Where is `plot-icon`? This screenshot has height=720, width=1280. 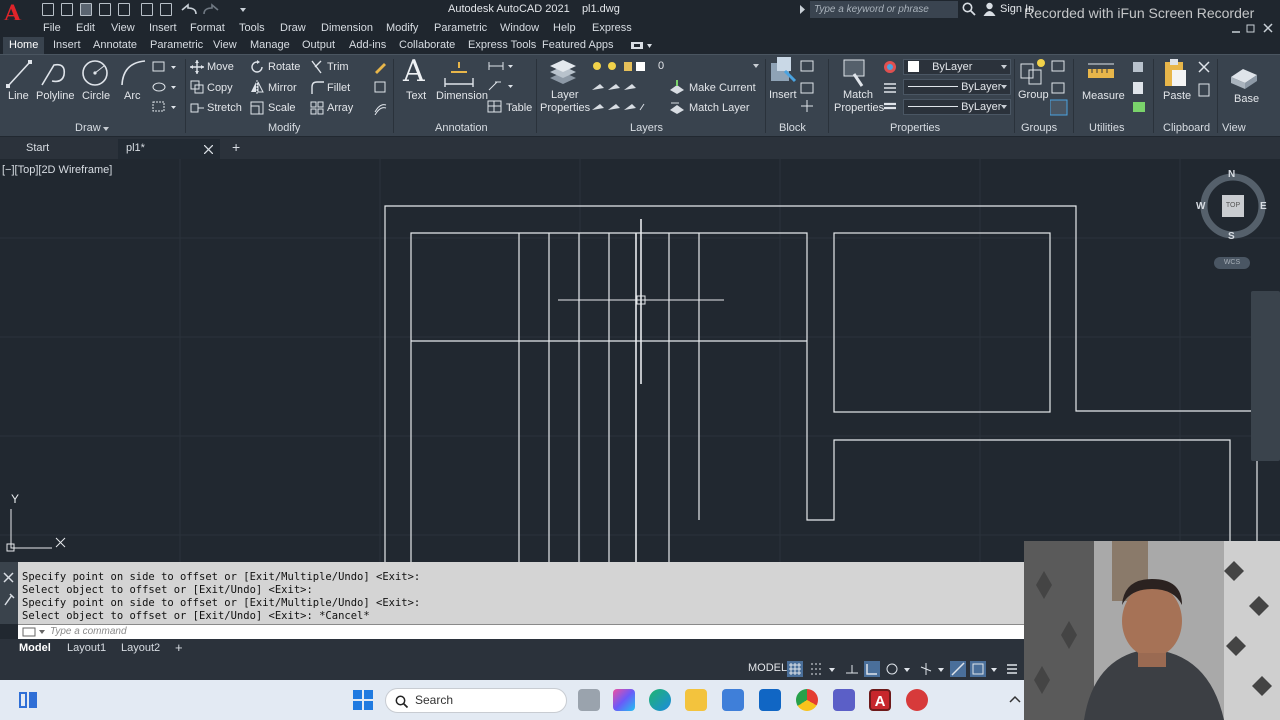 plot-icon is located at coordinates (147, 9).